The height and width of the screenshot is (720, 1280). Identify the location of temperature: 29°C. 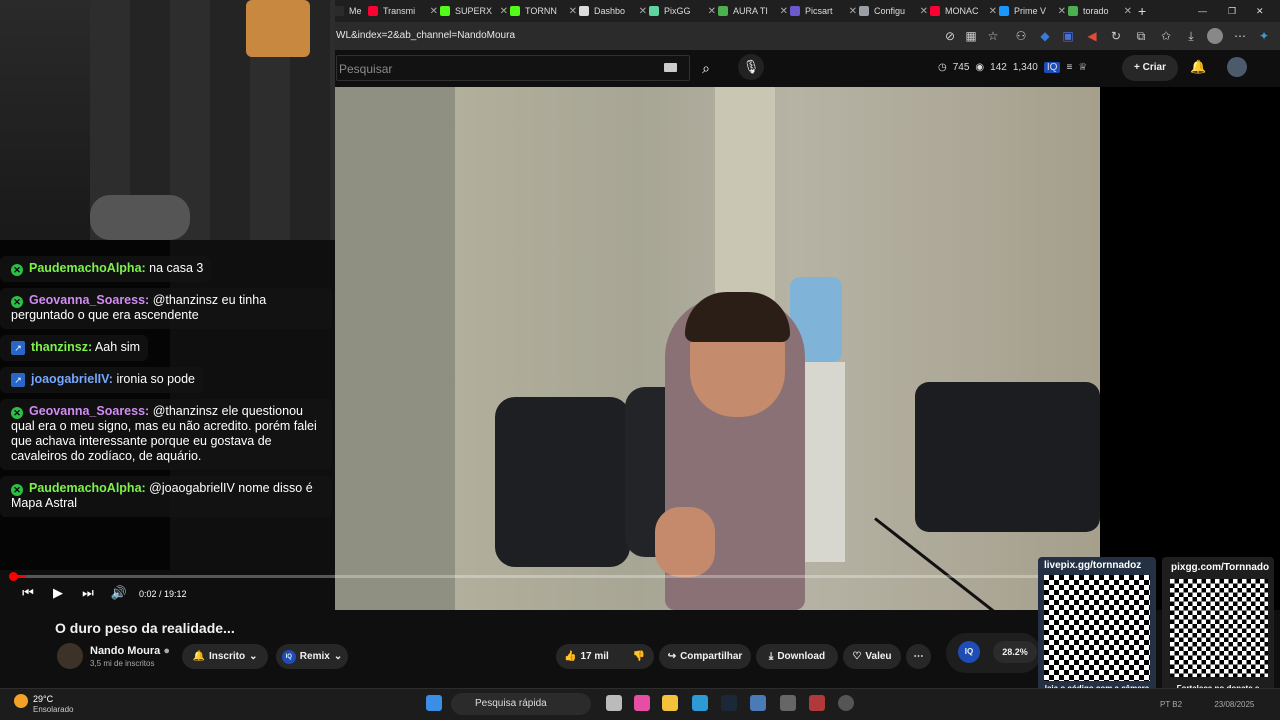
(43, 699).